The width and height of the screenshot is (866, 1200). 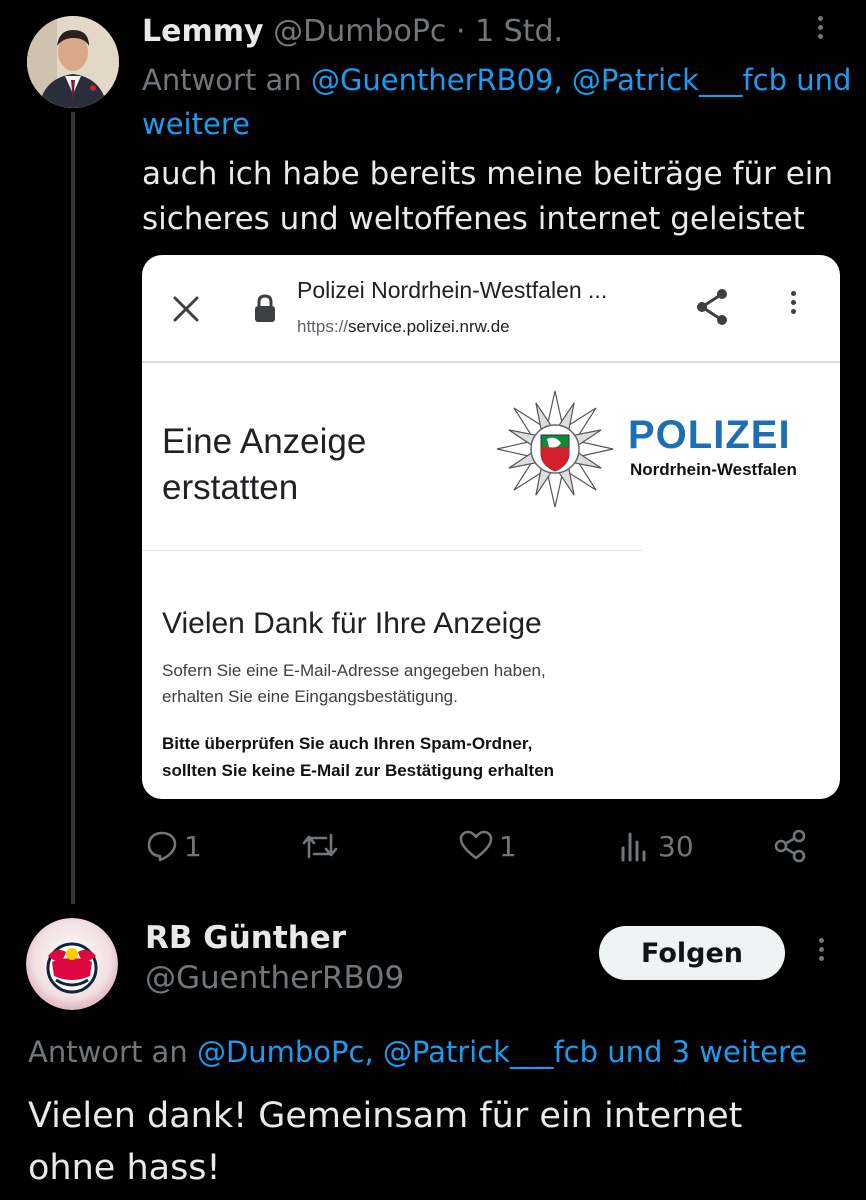 What do you see at coordinates (162, 846) in the screenshot?
I see `reply-icon` at bounding box center [162, 846].